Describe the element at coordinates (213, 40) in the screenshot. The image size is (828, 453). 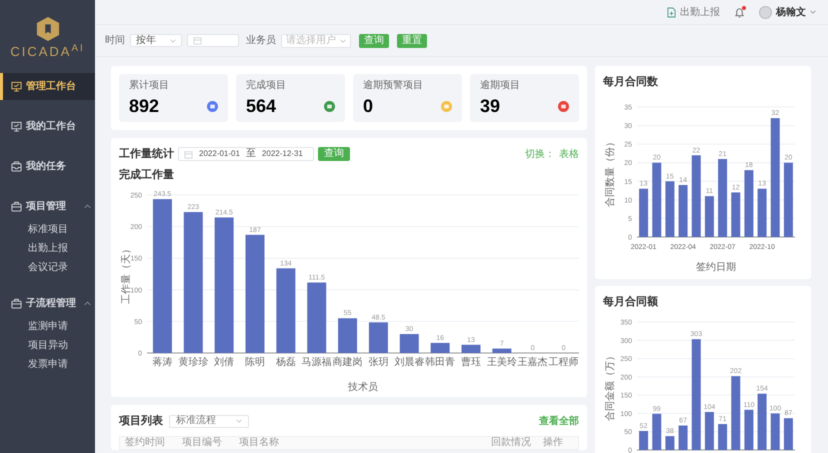
I see `date-field` at that location.